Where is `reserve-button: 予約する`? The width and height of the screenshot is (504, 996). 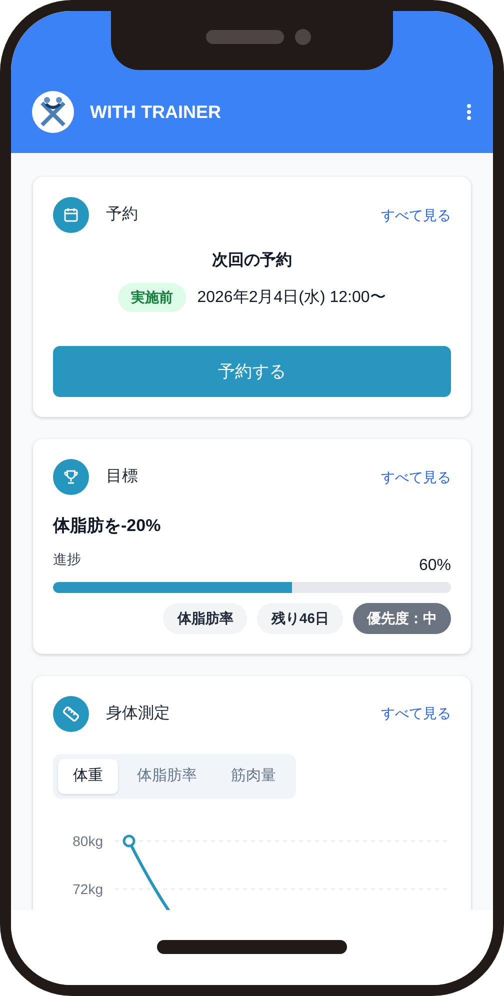
reserve-button: 予約する is located at coordinates (252, 371).